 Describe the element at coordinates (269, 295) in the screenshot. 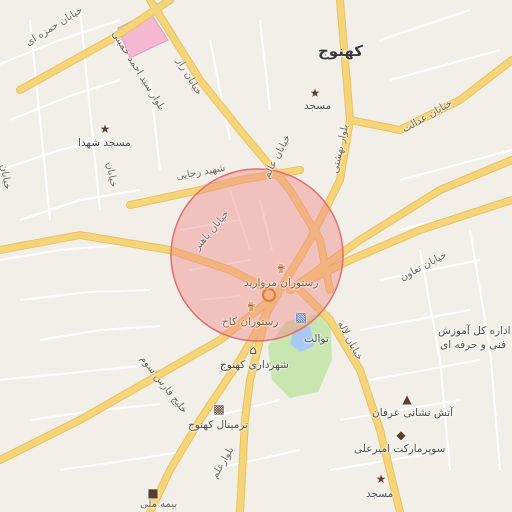

I see `roundabout-marker` at that location.